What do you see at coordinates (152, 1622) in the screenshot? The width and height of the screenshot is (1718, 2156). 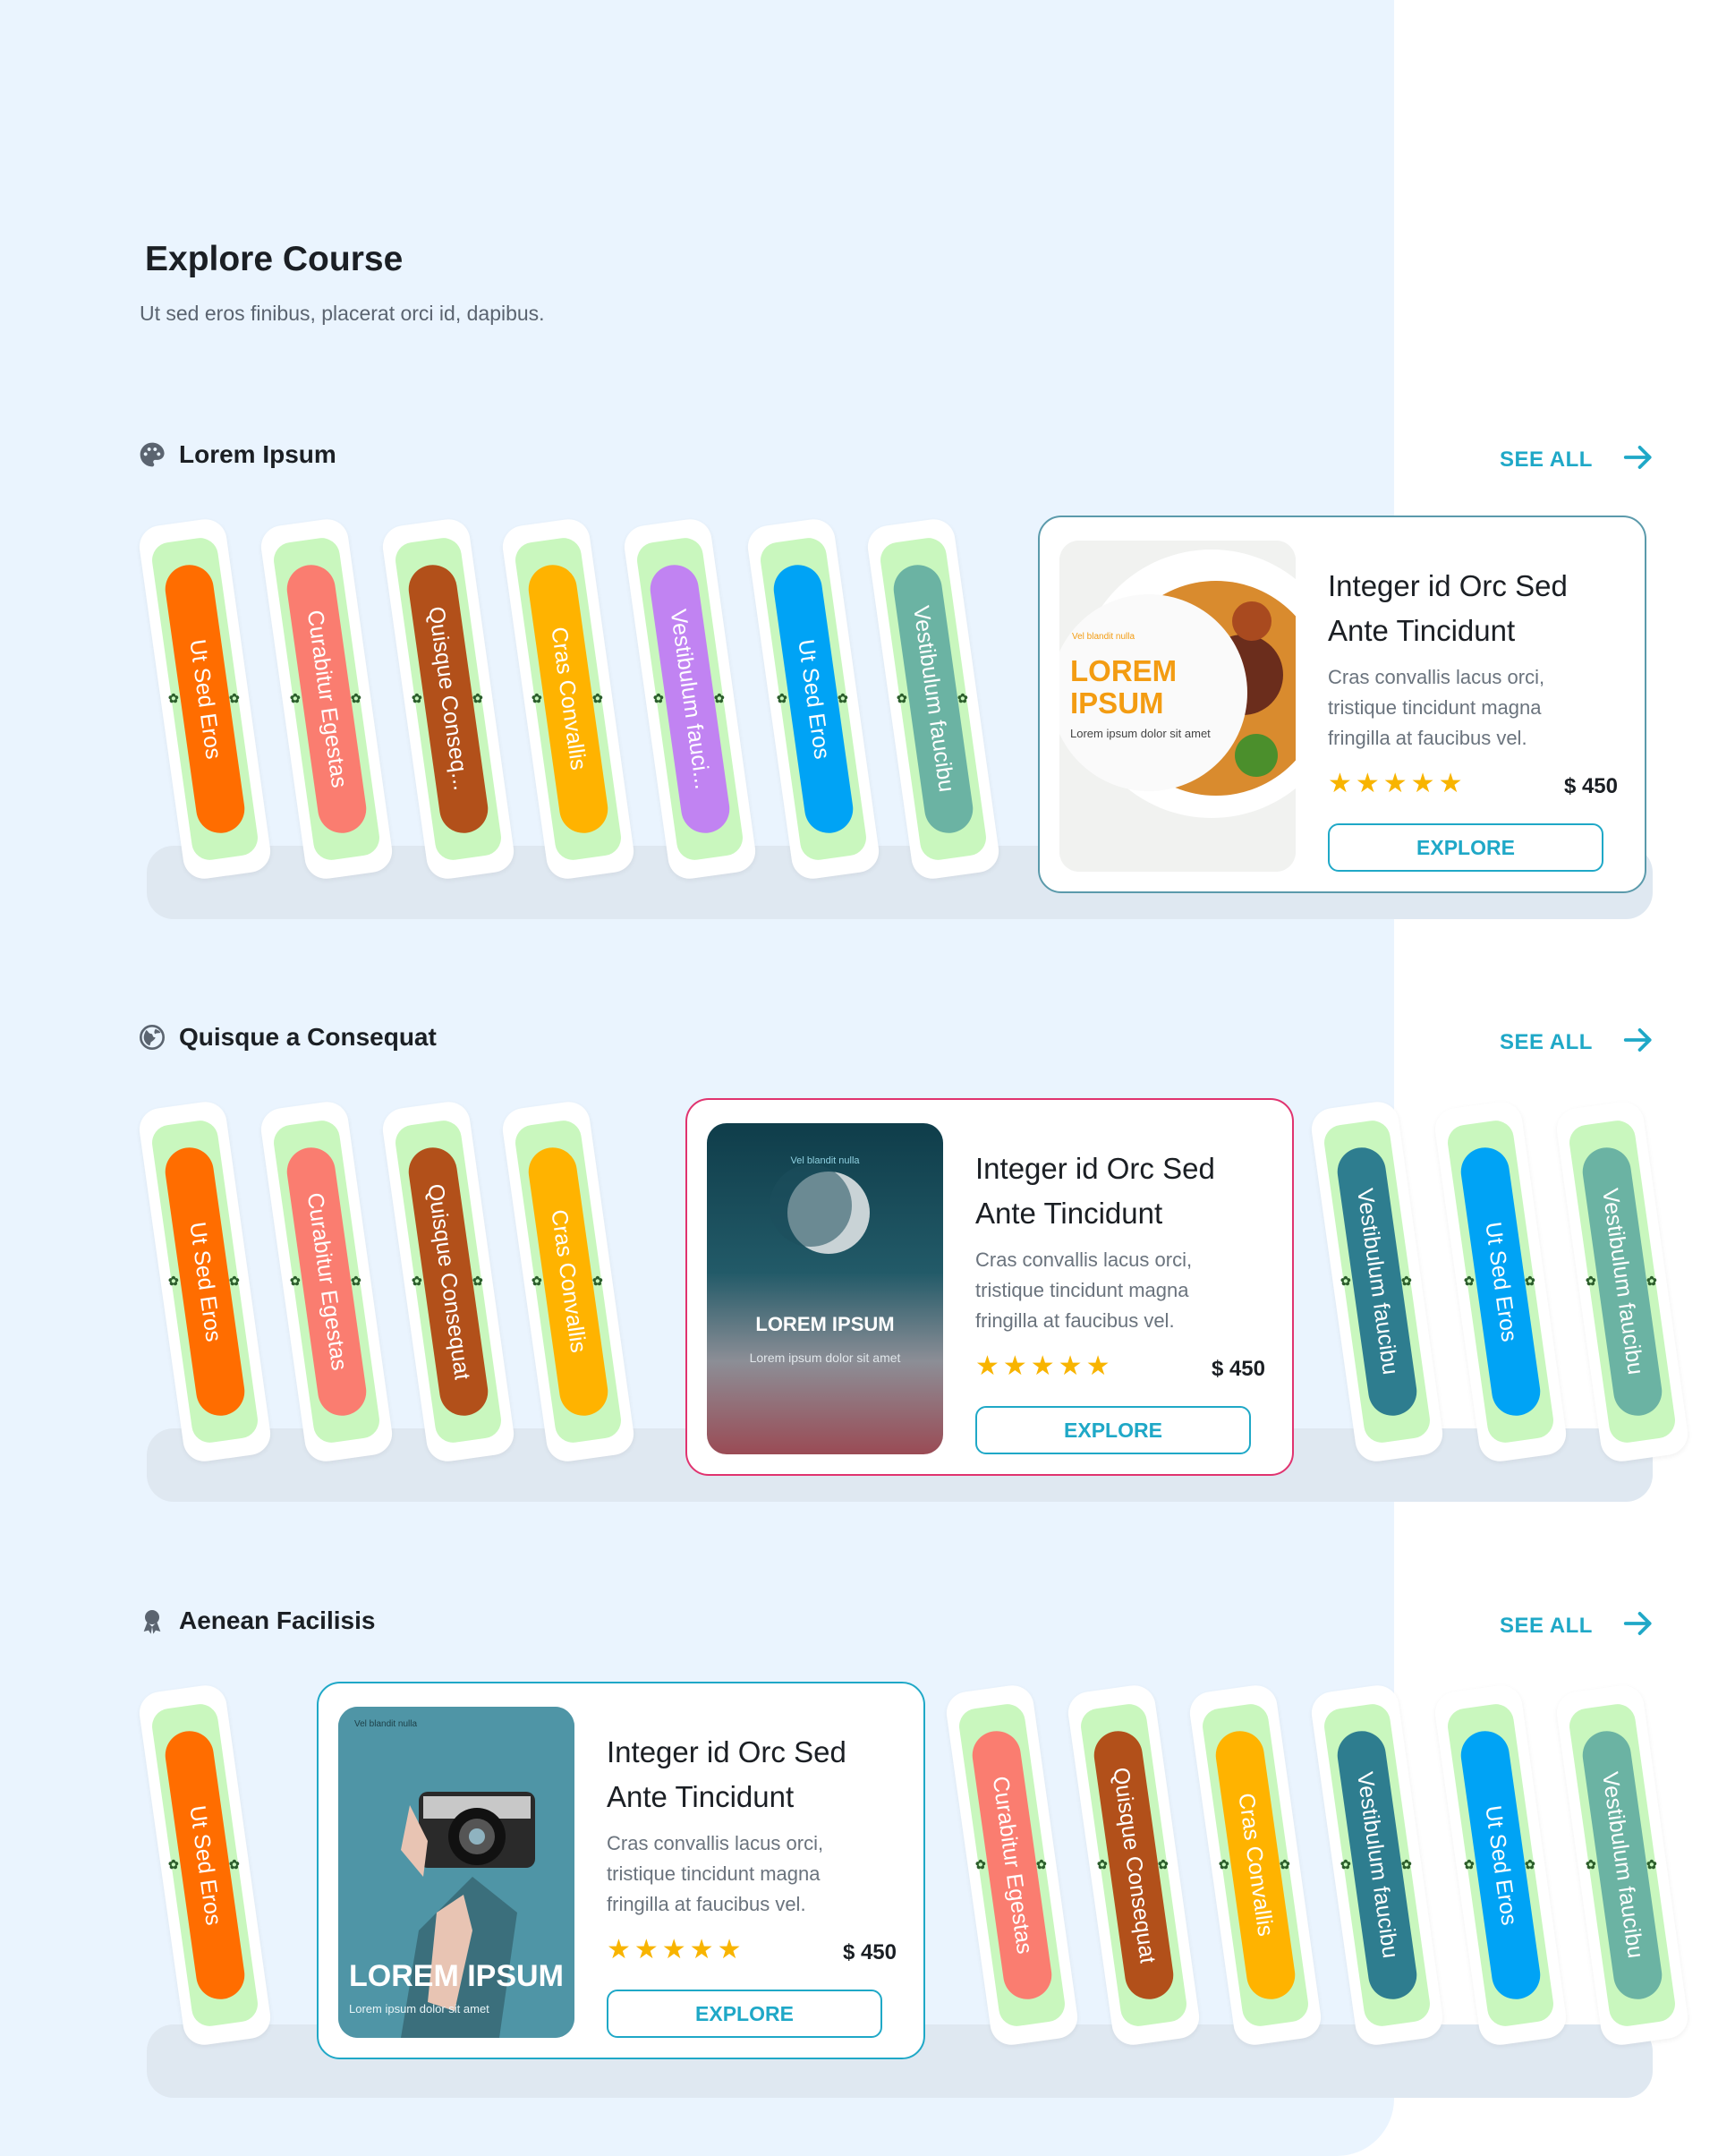 I see `award-icon` at bounding box center [152, 1622].